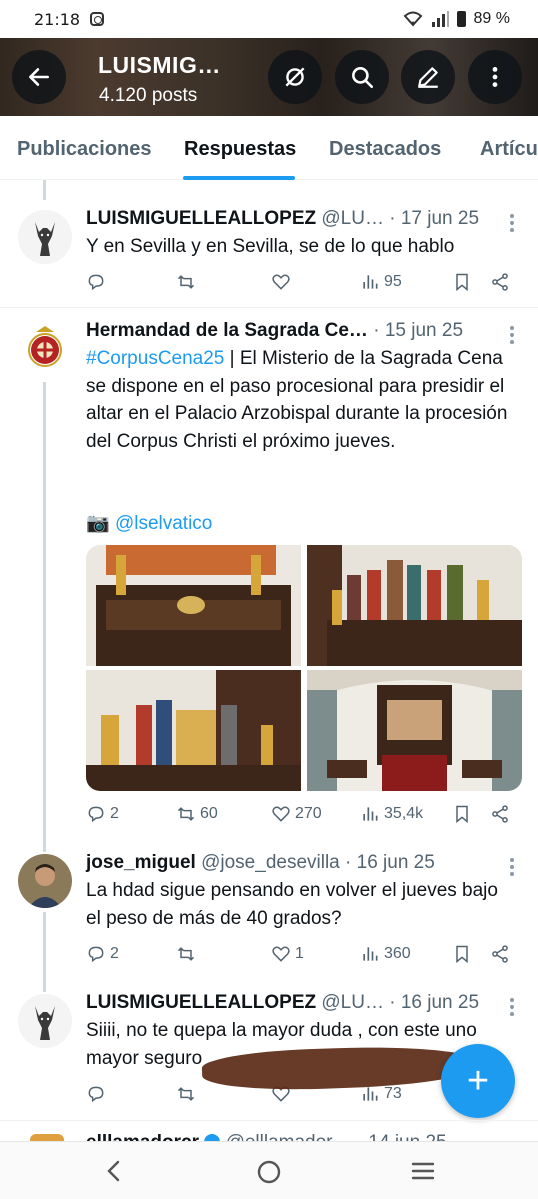 The image size is (538, 1199). What do you see at coordinates (402, 1136) in the screenshot?
I see `tweet-date: · 14 jun 25` at bounding box center [402, 1136].